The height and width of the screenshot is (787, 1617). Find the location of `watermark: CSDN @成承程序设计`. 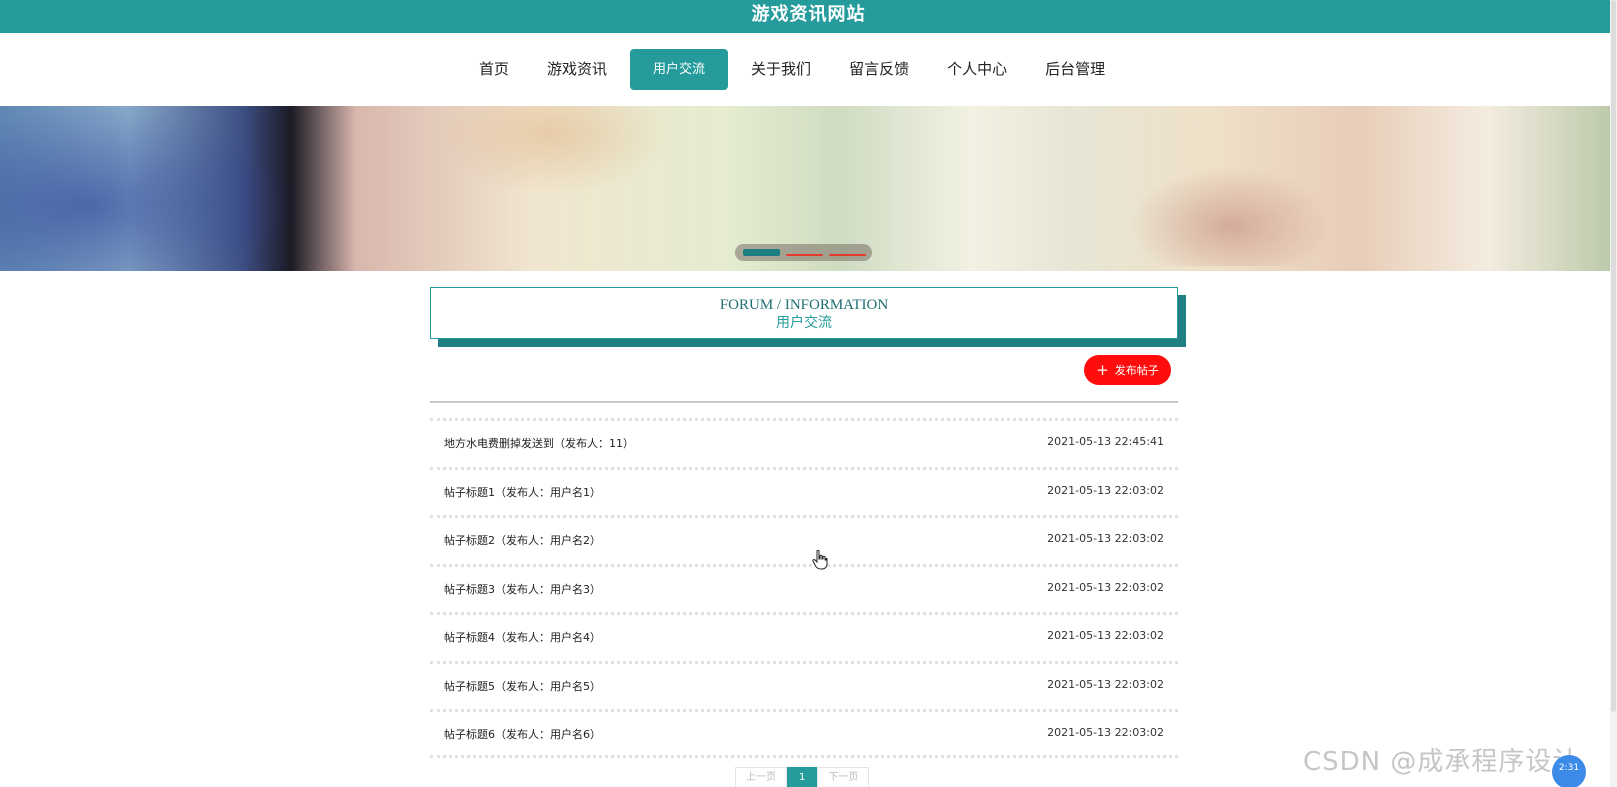

watermark: CSDN @成承程序设计 is located at coordinates (1441, 762).